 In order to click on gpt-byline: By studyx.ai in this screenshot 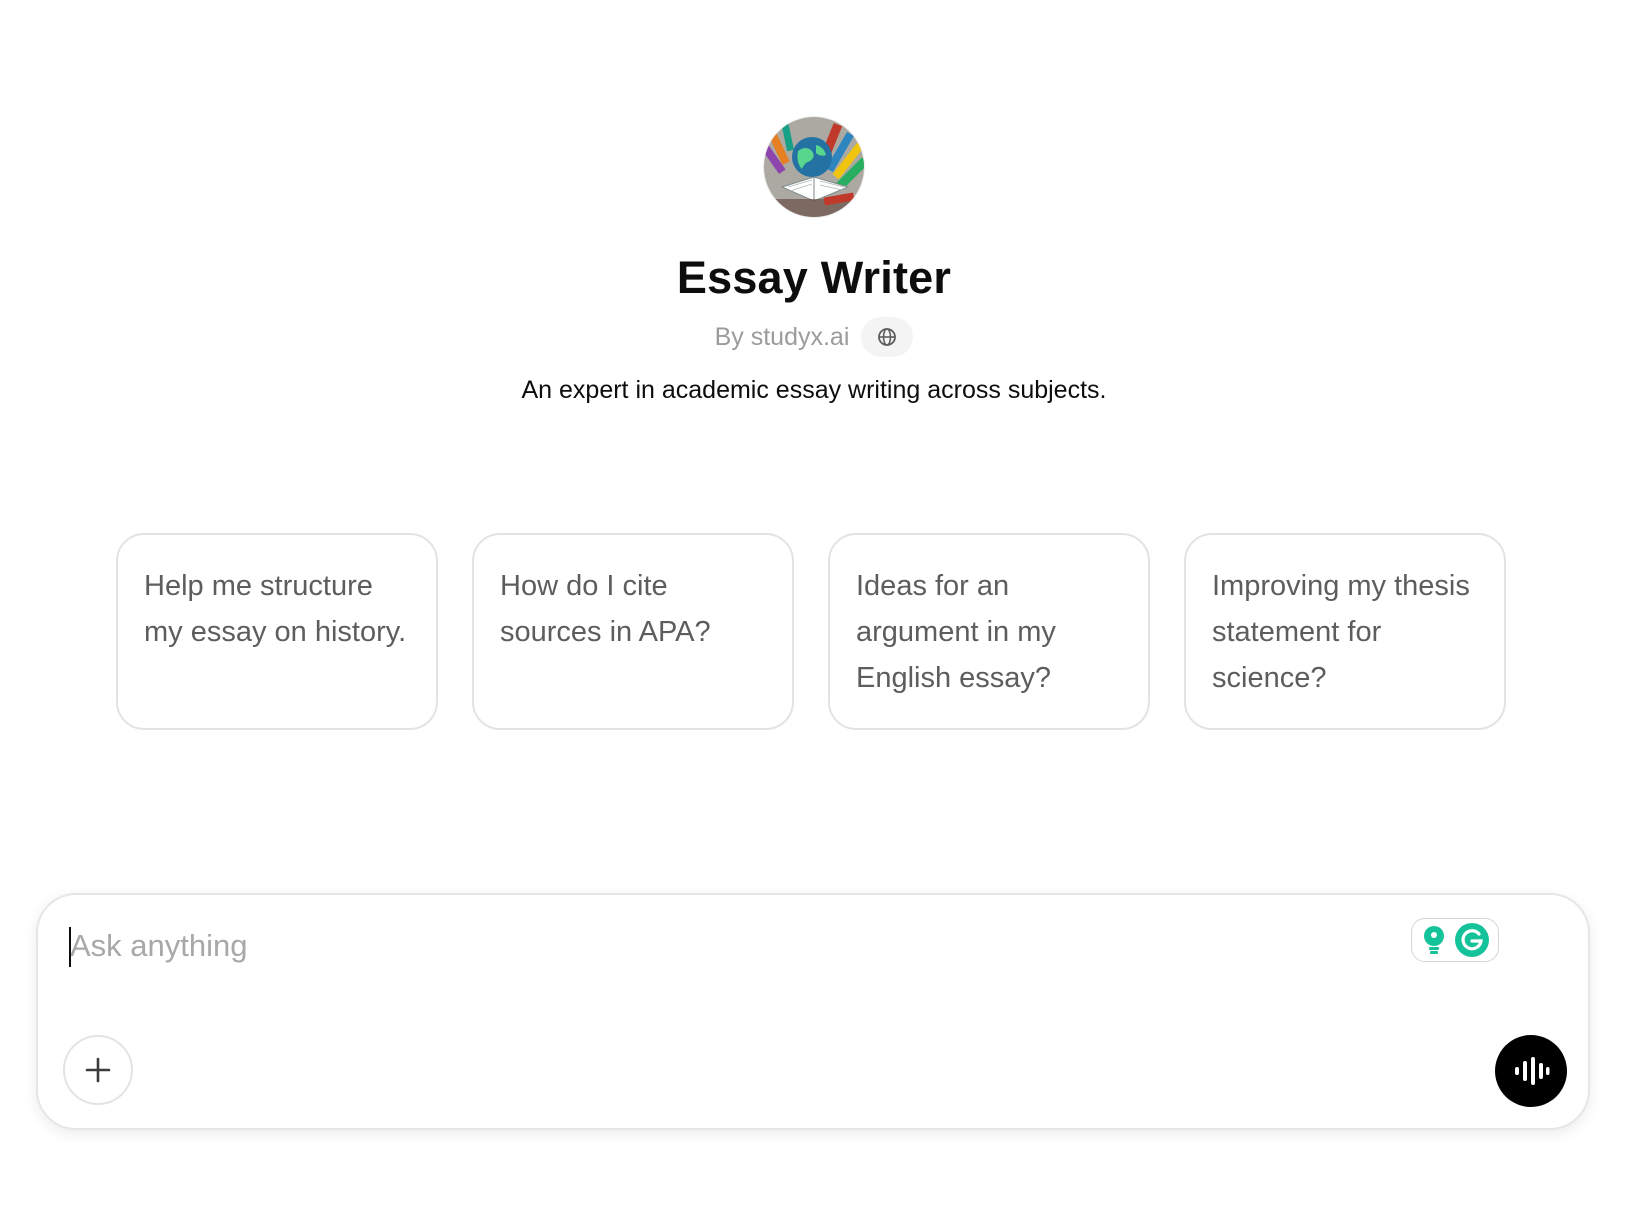, I will do `click(814, 337)`.